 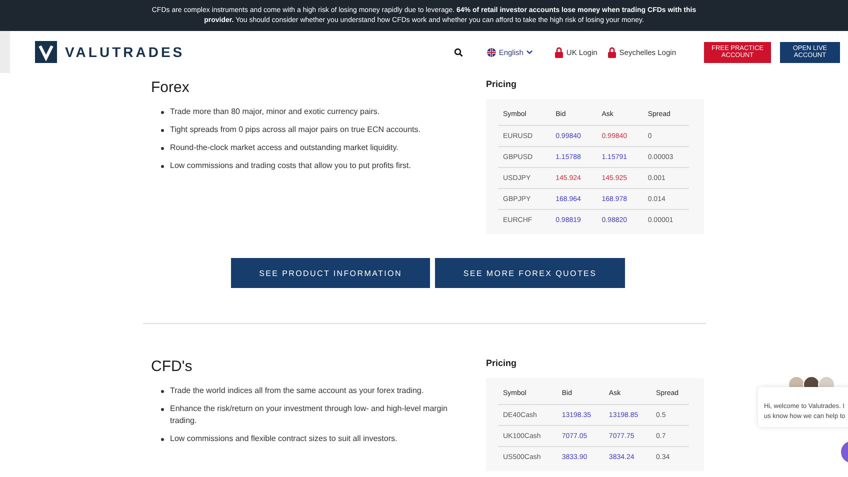 What do you see at coordinates (458, 52) in the screenshot?
I see `search-icon` at bounding box center [458, 52].